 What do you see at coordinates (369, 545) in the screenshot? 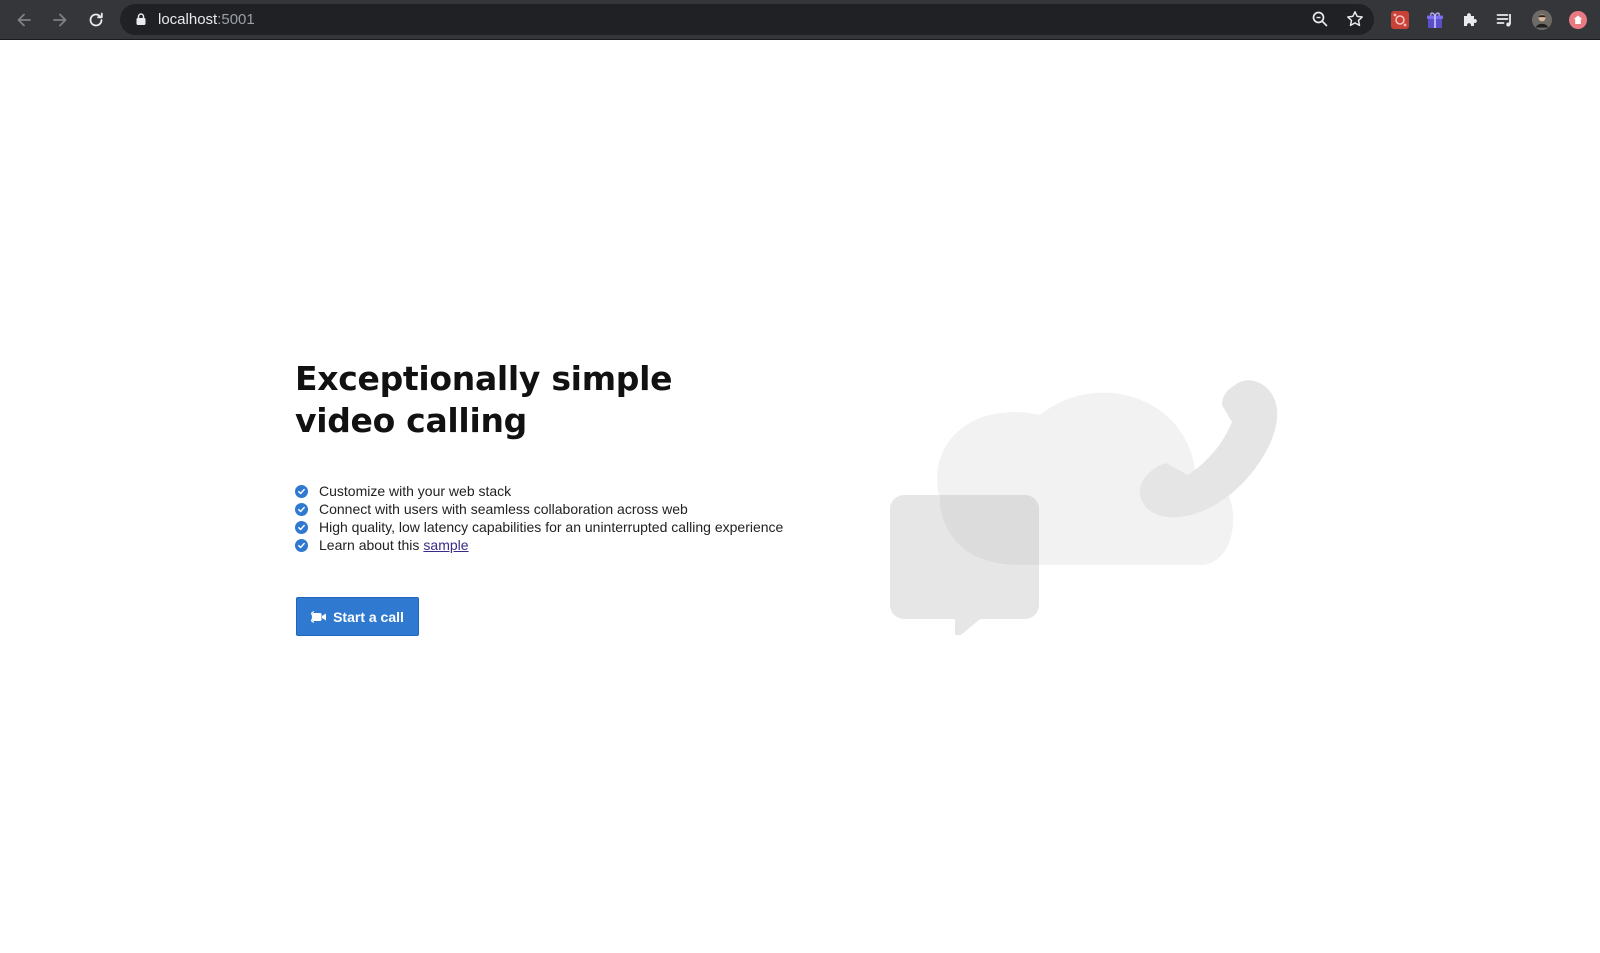
I see `feature-text: Learn about this` at bounding box center [369, 545].